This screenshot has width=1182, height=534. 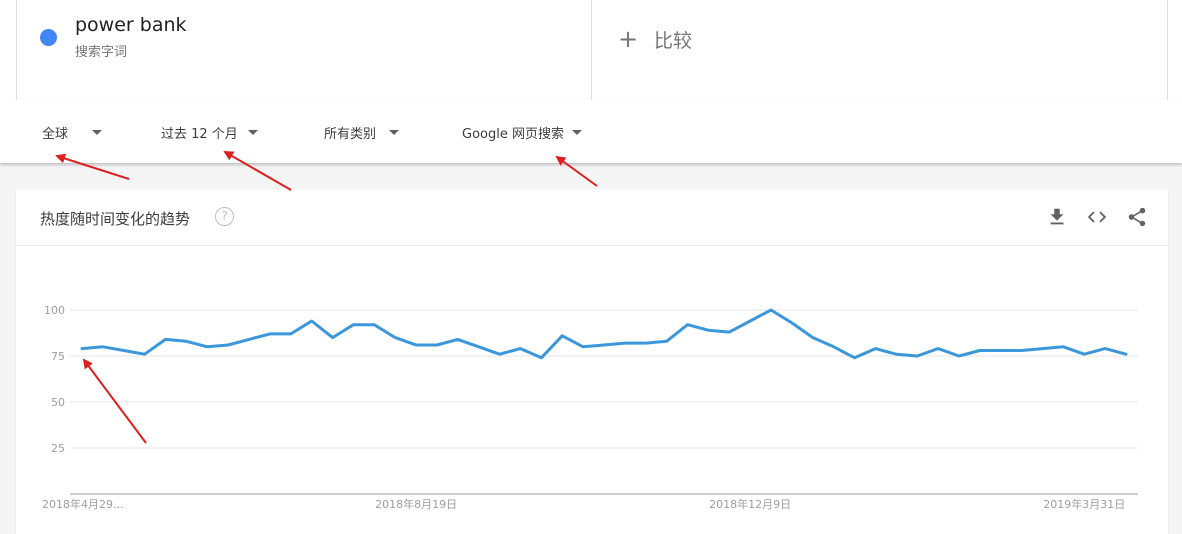 I want to click on time-range-dropdown: 过去 12 个月, so click(x=209, y=132).